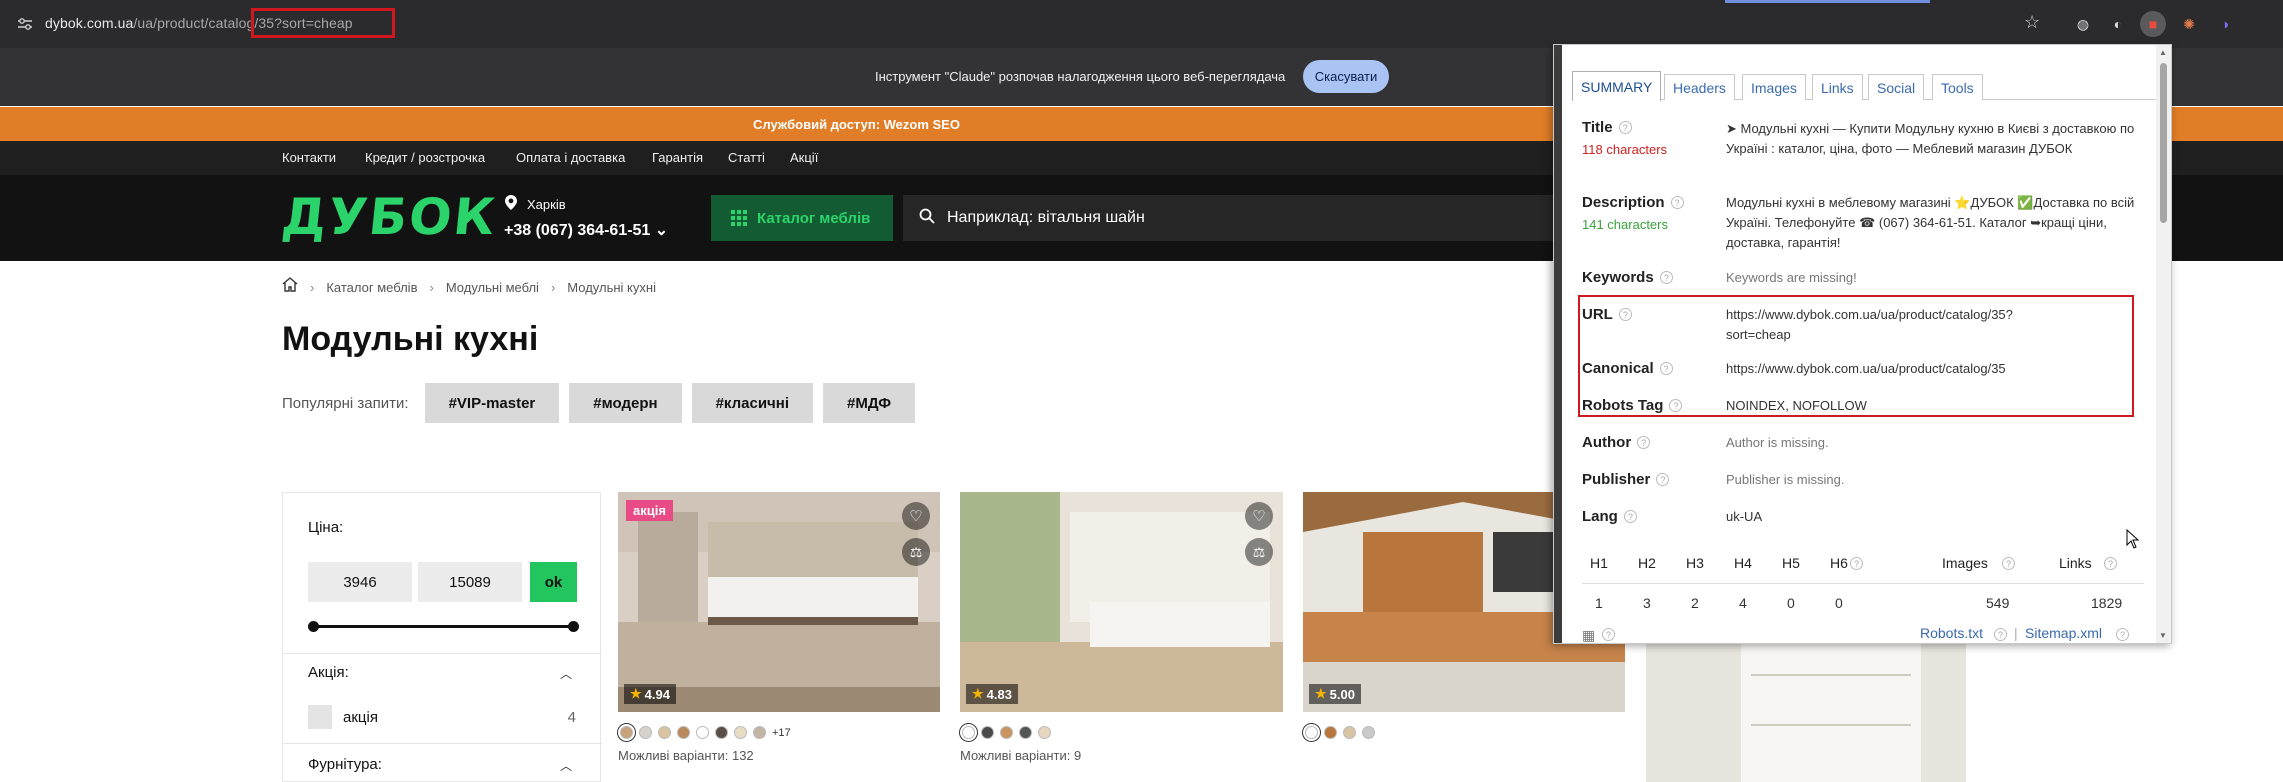 This screenshot has width=2283, height=782. I want to click on search-input: Наприклад: вітальня шайн, so click(1228, 218).